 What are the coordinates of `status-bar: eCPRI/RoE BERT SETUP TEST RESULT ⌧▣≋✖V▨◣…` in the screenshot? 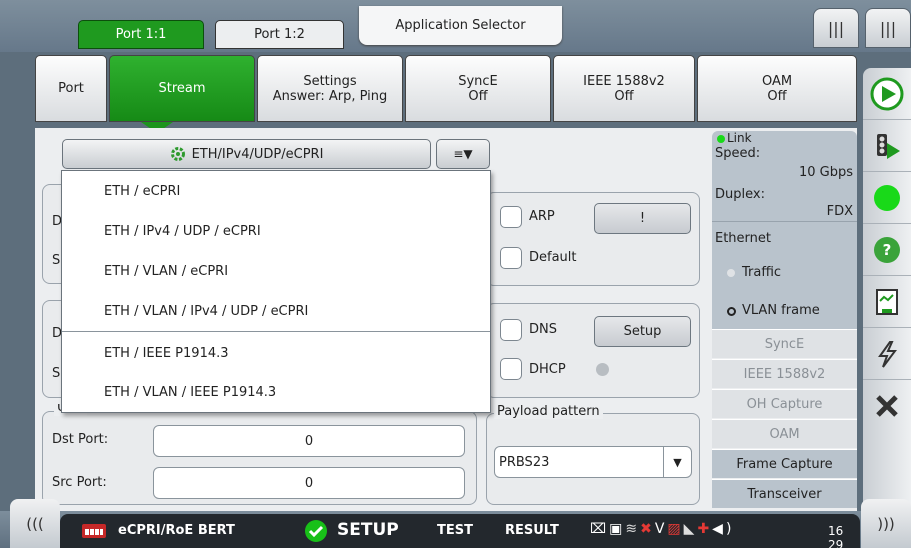 It's located at (460, 531).